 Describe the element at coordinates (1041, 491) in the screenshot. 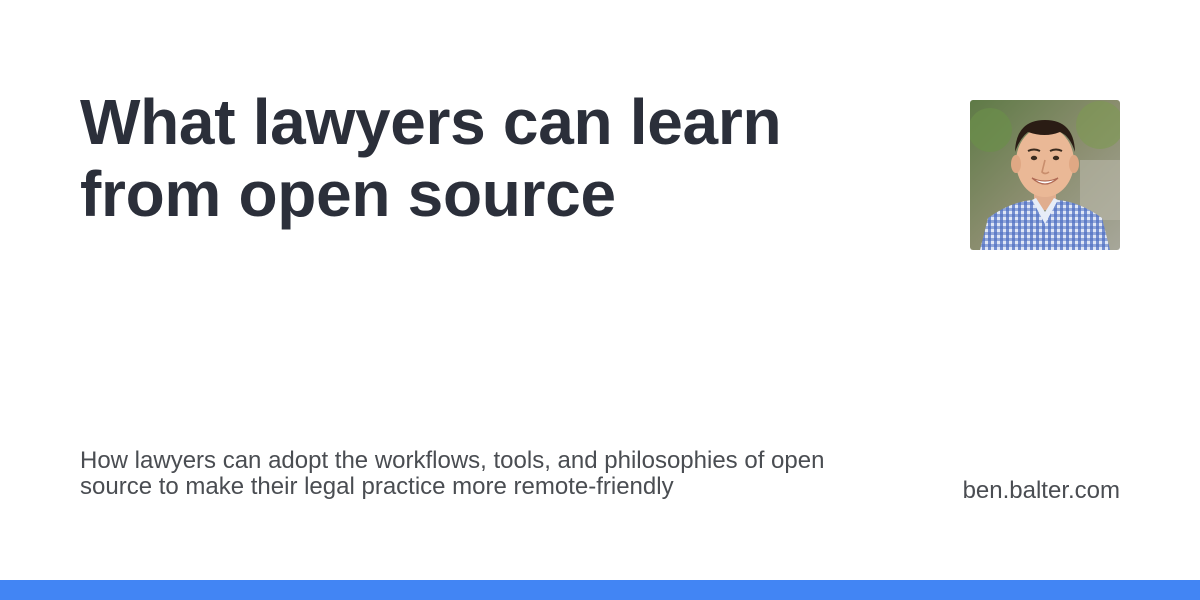

I see `site-link: ben.balter.com` at that location.